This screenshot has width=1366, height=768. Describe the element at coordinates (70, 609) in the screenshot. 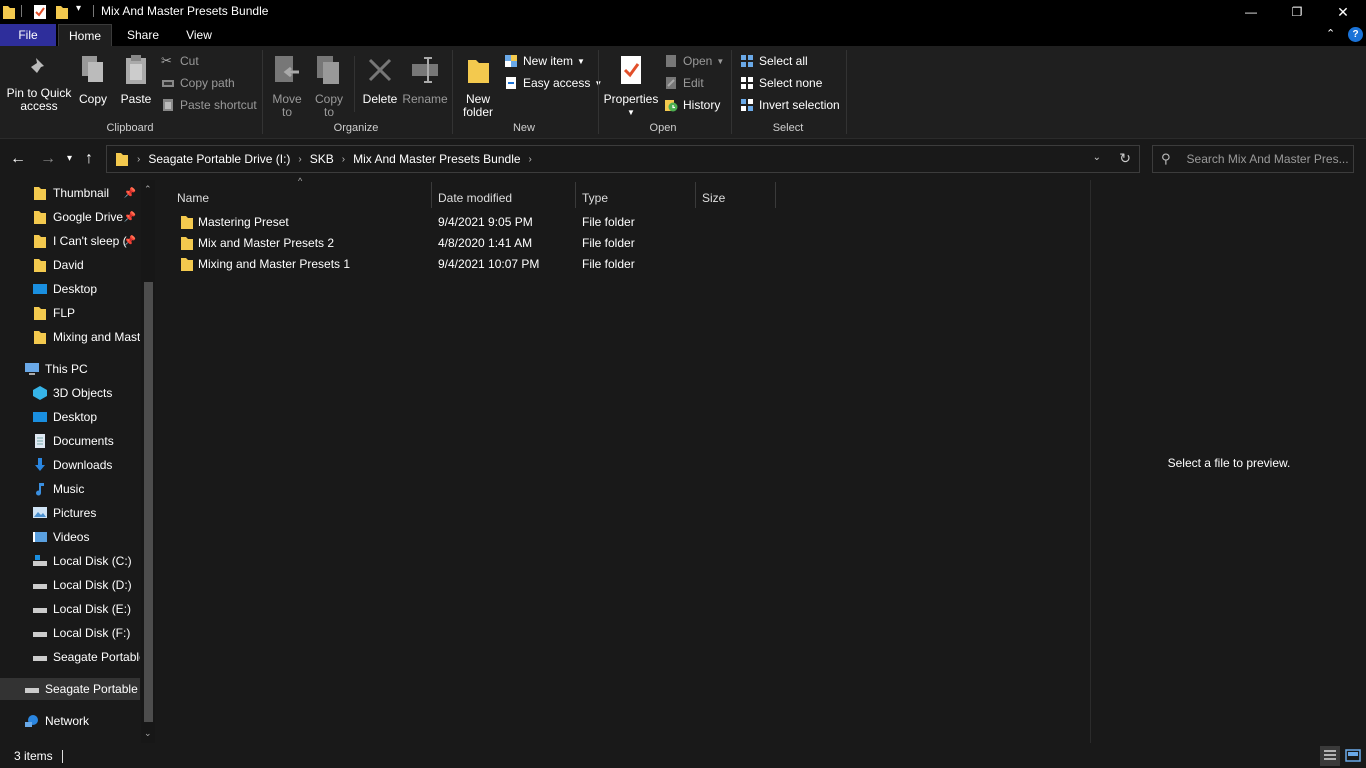

I see `nav-local-disk-e: Local Disk (E:)` at that location.